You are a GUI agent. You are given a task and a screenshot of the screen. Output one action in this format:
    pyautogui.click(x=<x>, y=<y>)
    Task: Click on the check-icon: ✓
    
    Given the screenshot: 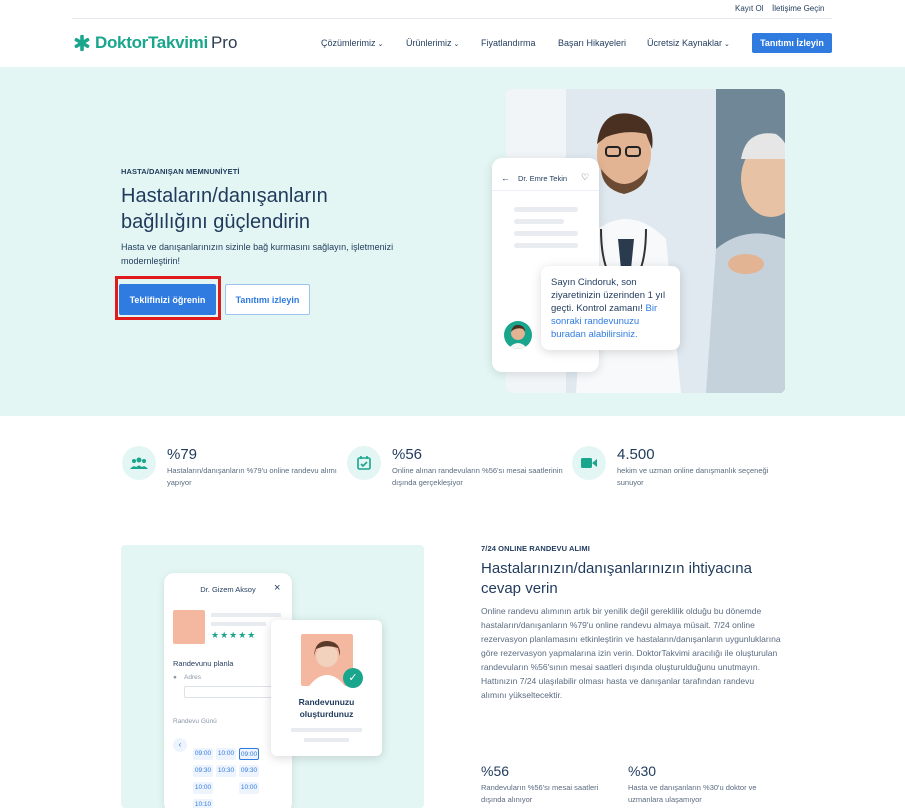 What is the action you would take?
    pyautogui.click(x=353, y=678)
    